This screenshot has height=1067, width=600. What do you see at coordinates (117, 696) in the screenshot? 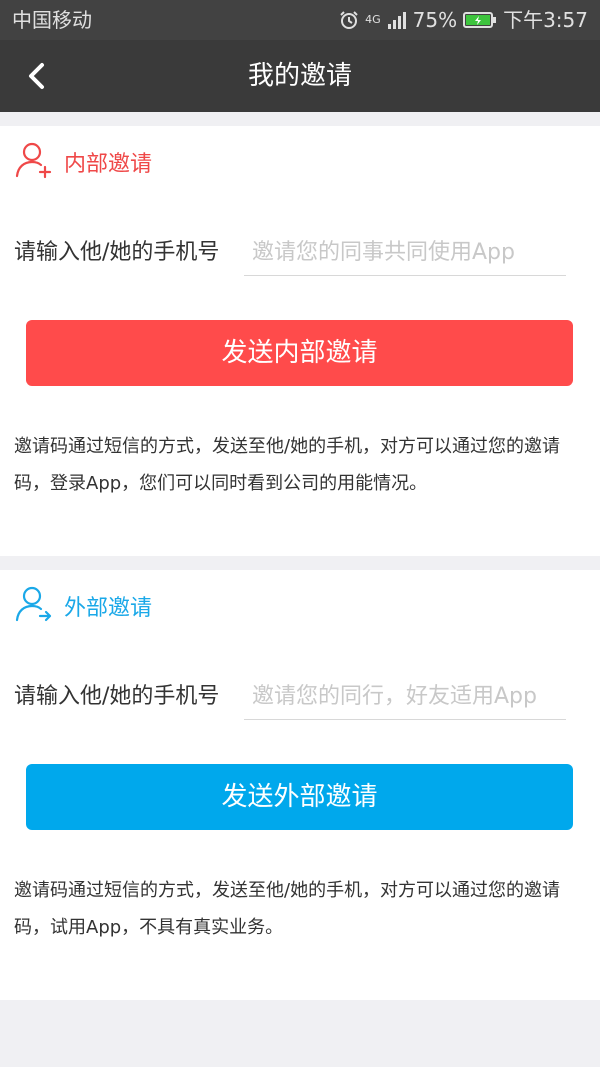
I see `external-phone-label: 请输入他/她的手机号` at bounding box center [117, 696].